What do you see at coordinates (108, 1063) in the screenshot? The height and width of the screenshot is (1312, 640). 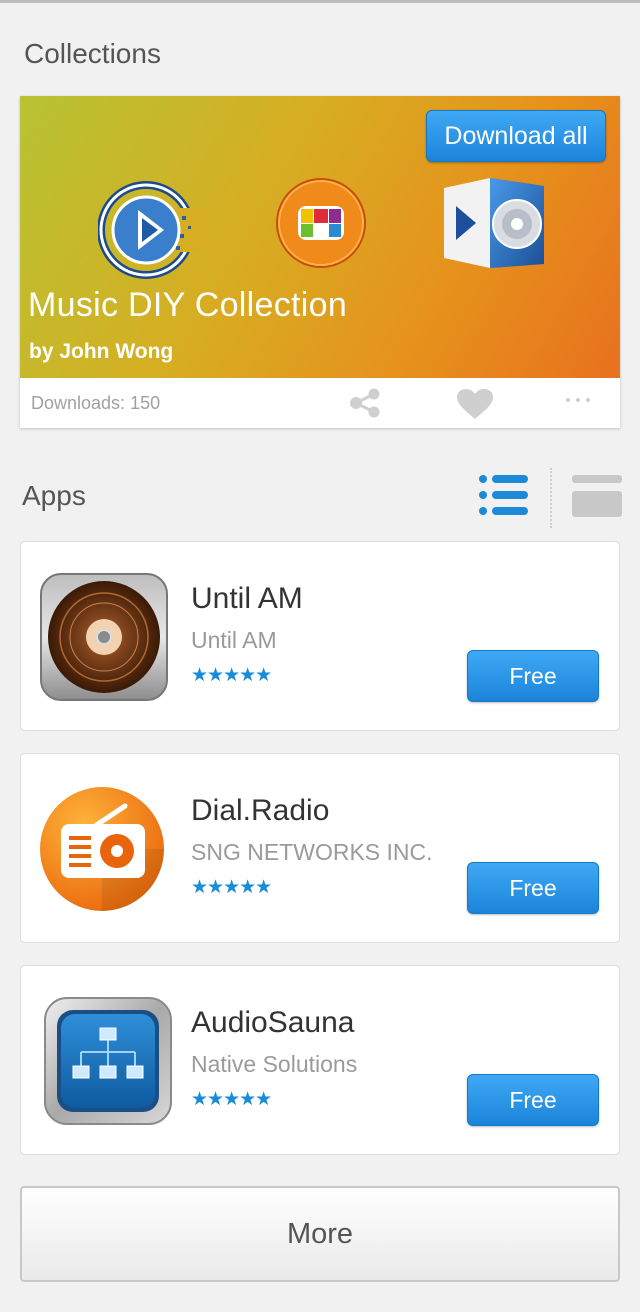 I see `flowchart-icon` at bounding box center [108, 1063].